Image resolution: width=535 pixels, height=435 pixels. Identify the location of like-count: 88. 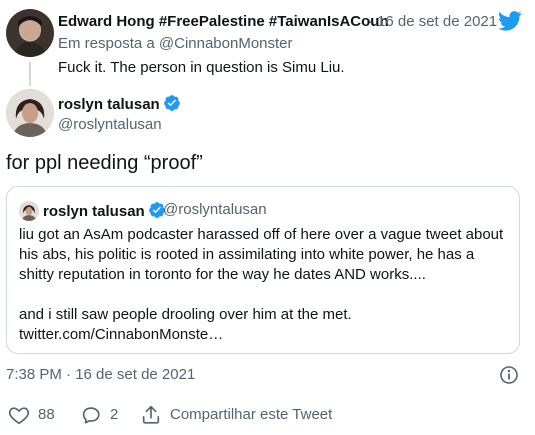
(46, 414).